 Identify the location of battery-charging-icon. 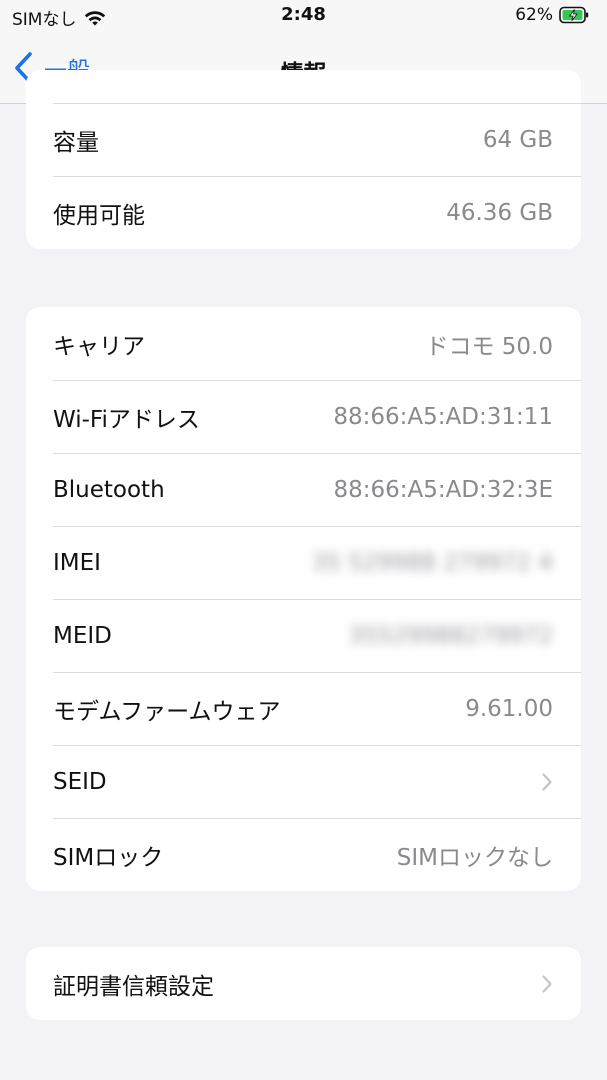
(574, 15).